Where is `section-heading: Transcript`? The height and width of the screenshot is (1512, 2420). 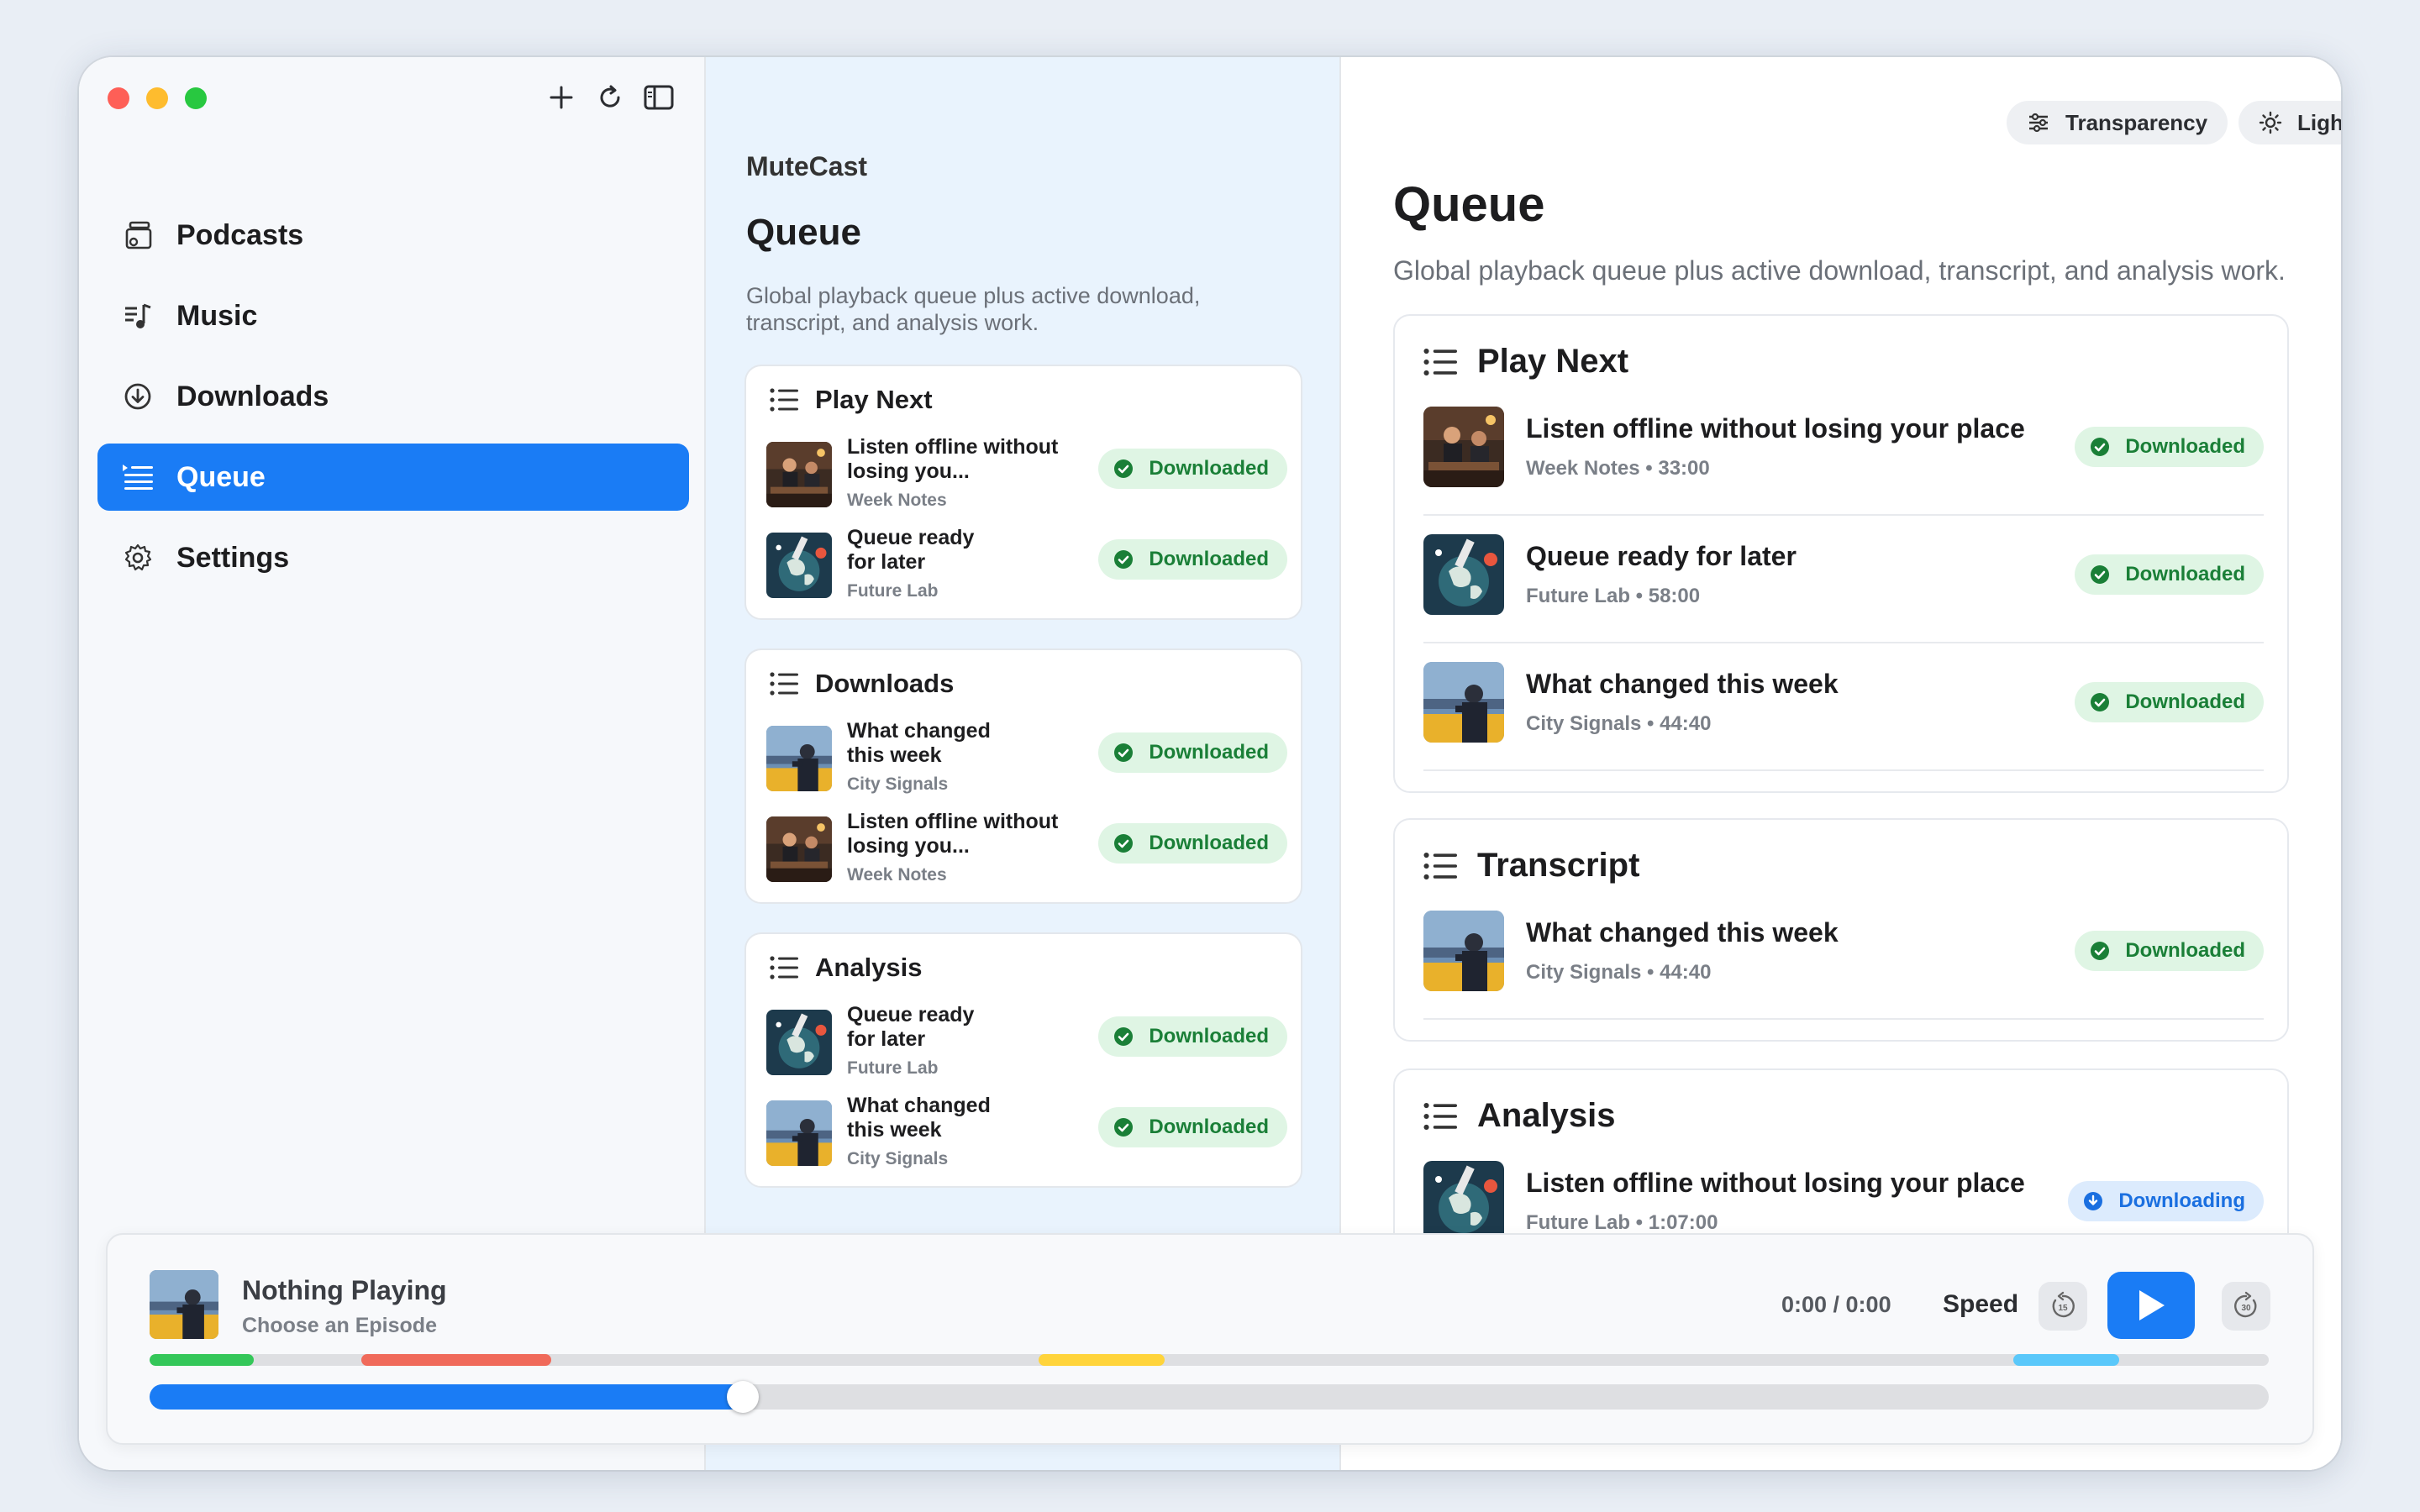
section-heading: Transcript is located at coordinates (1531, 866).